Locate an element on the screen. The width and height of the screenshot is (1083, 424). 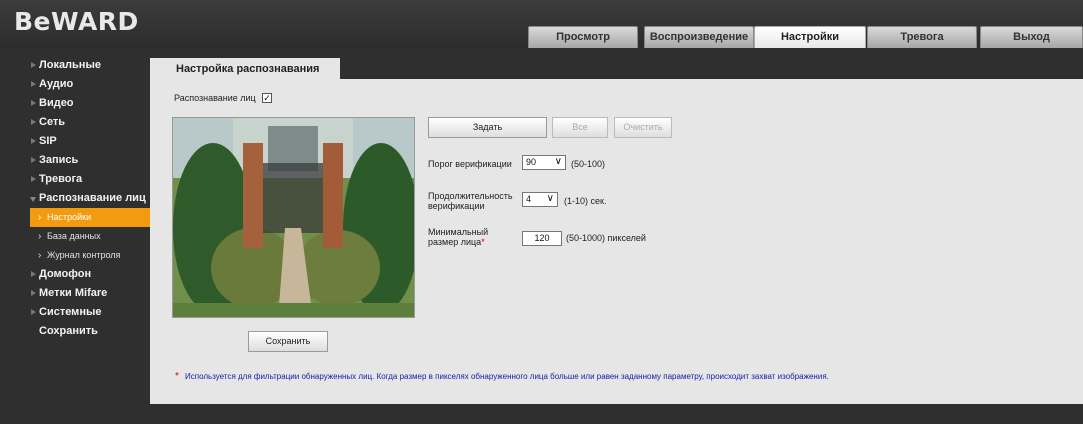
sidebar-item-mifare-tags: Метки Mifare is located at coordinates (75, 293).